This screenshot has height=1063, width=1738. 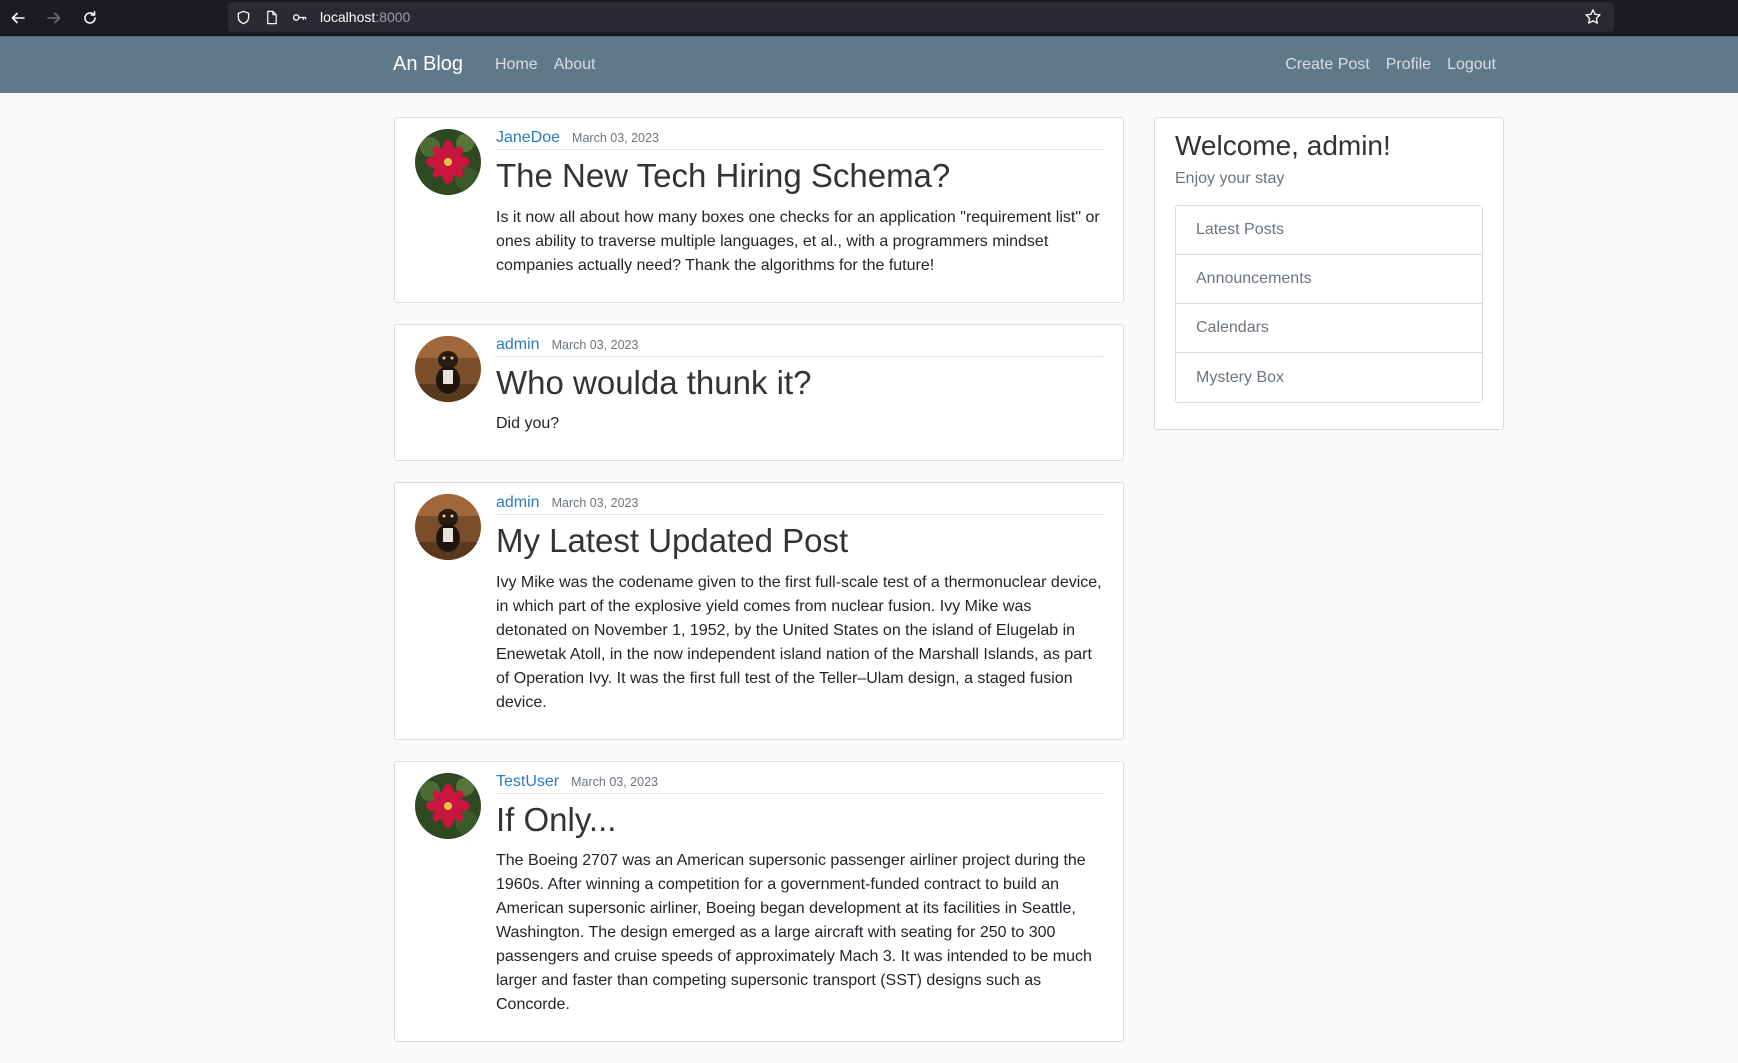 What do you see at coordinates (1283, 145) in the screenshot?
I see `welcome-heading: Welcome, admin!` at bounding box center [1283, 145].